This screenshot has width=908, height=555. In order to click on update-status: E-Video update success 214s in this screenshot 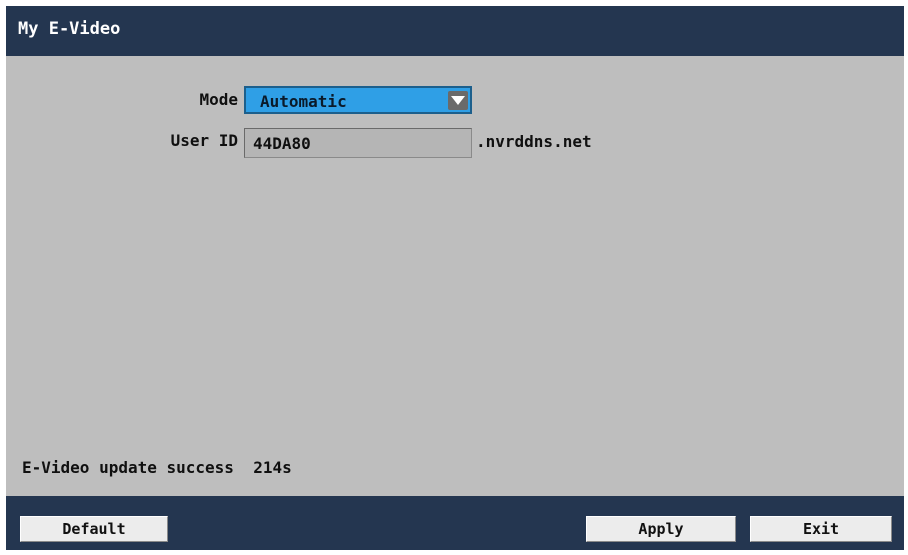, I will do `click(157, 467)`.